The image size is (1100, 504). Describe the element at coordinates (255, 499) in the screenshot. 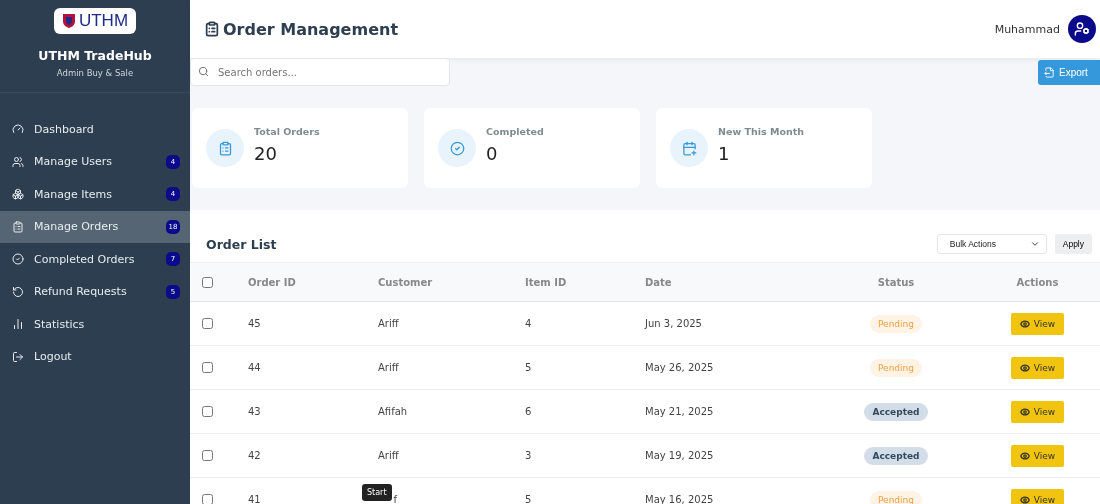

I see `table-cell-text: 41` at that location.